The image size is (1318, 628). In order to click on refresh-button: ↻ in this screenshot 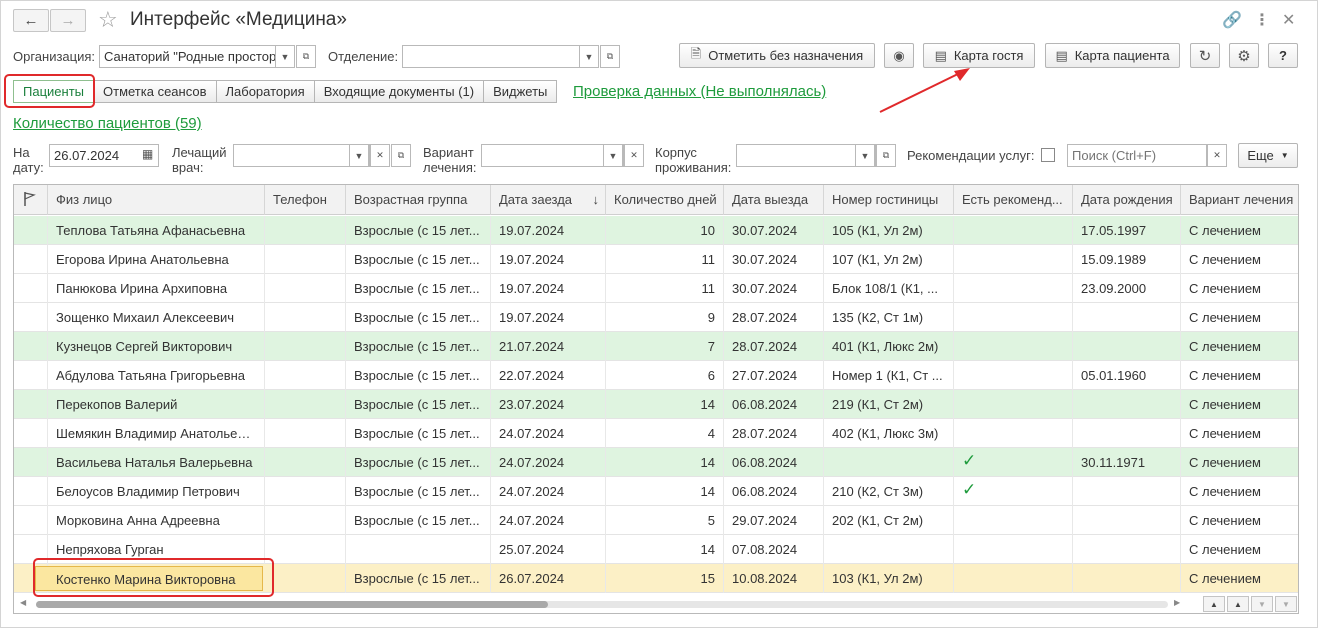, I will do `click(1205, 55)`.